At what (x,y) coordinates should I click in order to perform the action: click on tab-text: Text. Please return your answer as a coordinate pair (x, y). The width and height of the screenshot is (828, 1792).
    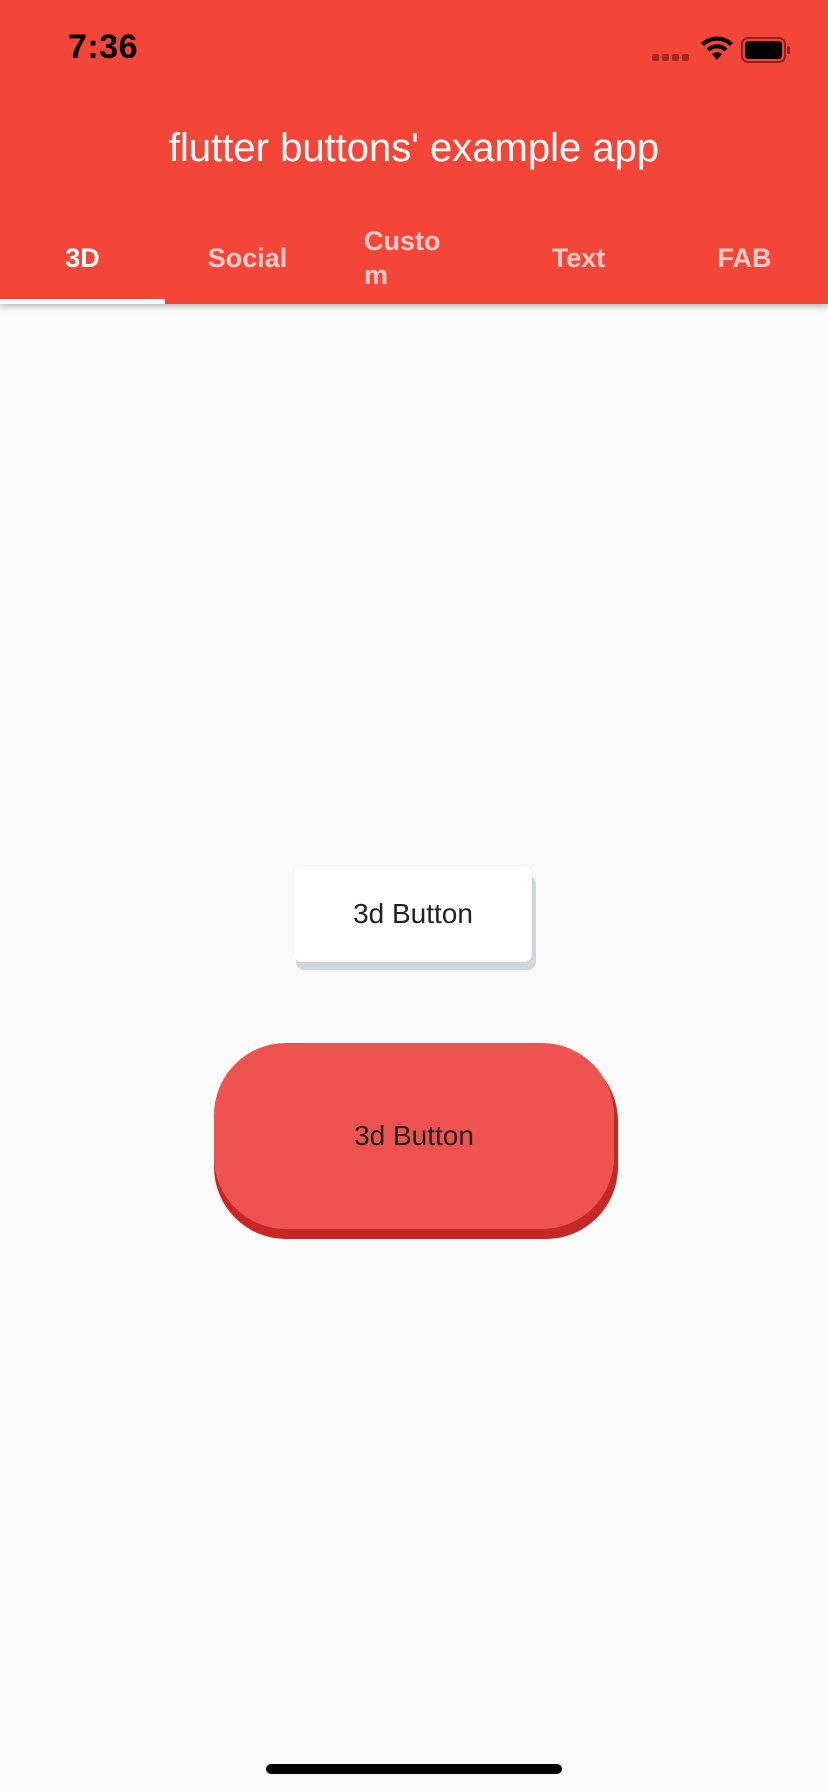
    Looking at the image, I should click on (578, 258).